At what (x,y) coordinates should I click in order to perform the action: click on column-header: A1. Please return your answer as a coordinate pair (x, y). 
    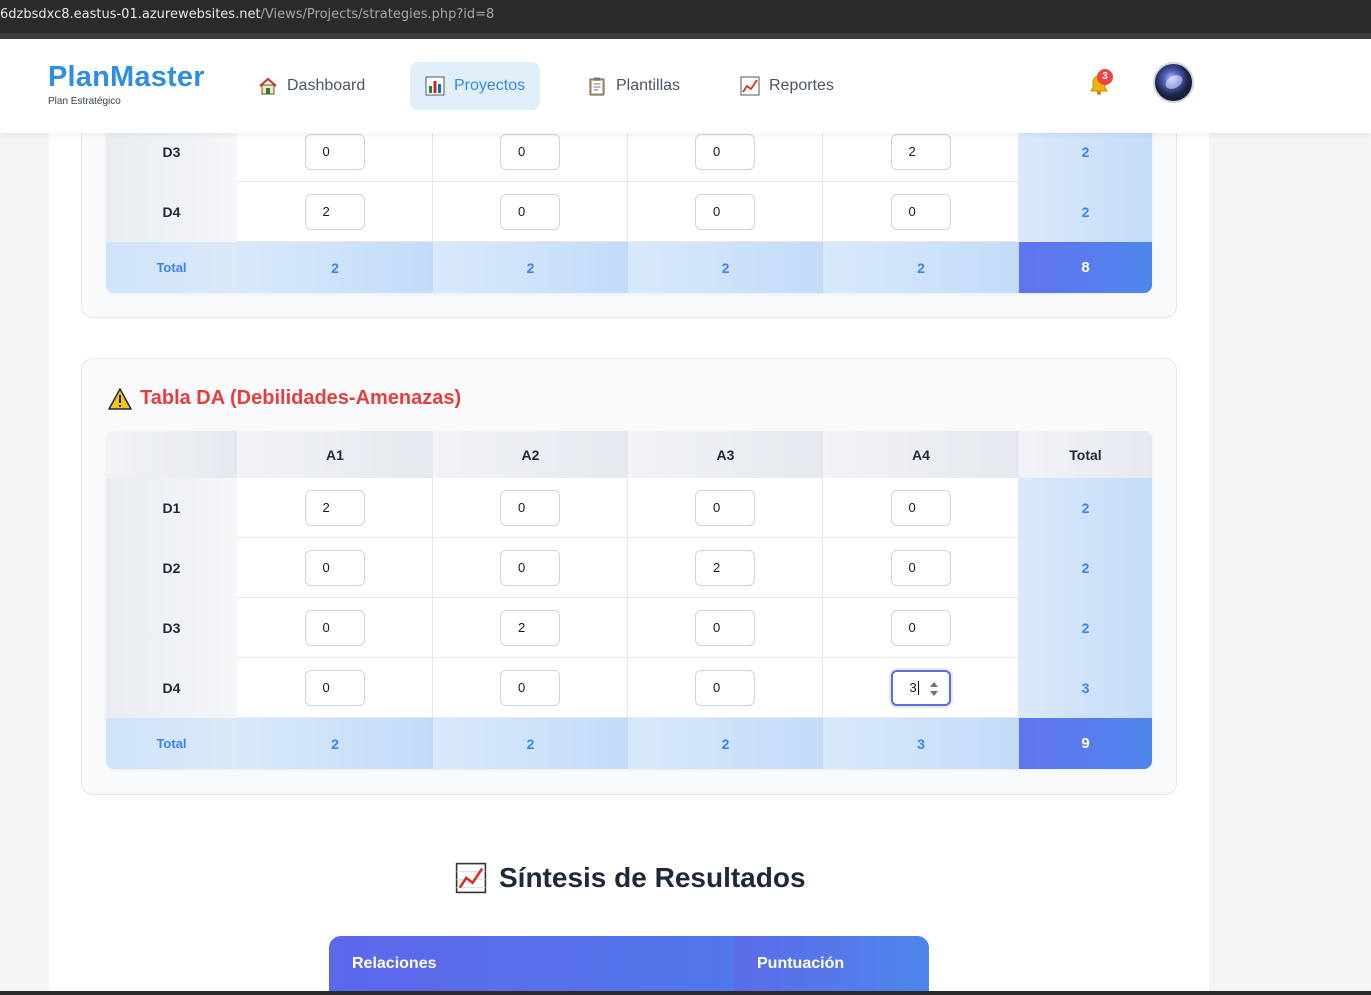
    Looking at the image, I should click on (335, 454).